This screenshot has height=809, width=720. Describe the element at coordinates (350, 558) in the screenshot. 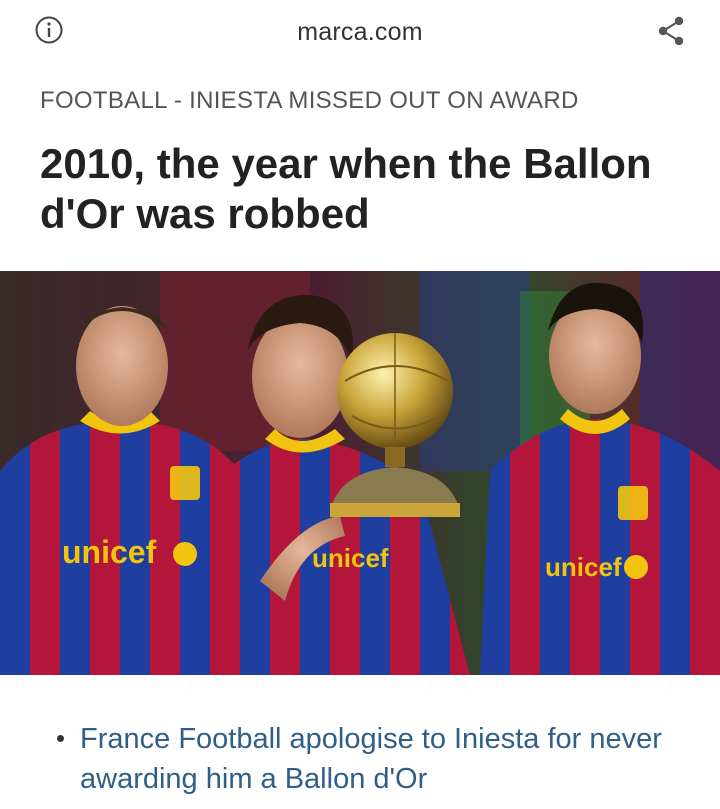

I see `jersey-text-center: unicef` at that location.